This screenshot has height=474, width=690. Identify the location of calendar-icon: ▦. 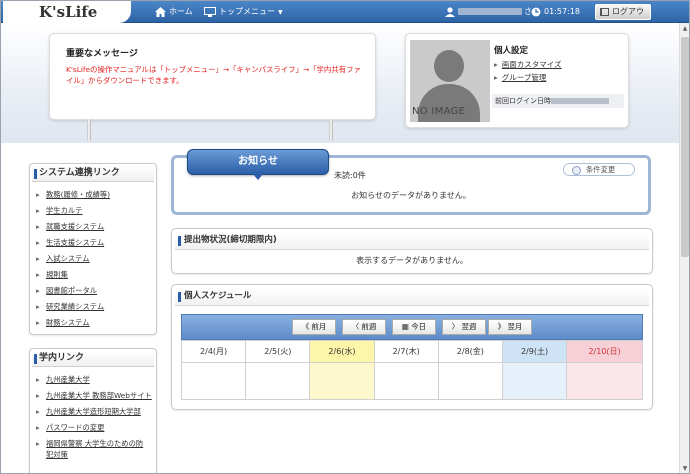
(406, 326).